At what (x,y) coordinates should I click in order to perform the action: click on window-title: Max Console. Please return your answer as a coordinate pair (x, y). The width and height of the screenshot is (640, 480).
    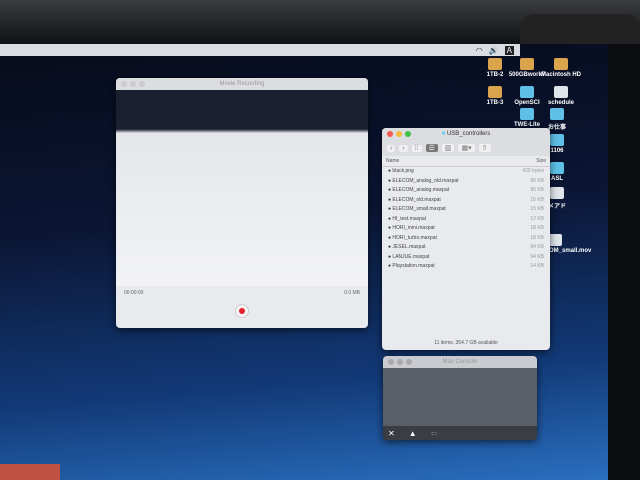
    Looking at the image, I should click on (460, 362).